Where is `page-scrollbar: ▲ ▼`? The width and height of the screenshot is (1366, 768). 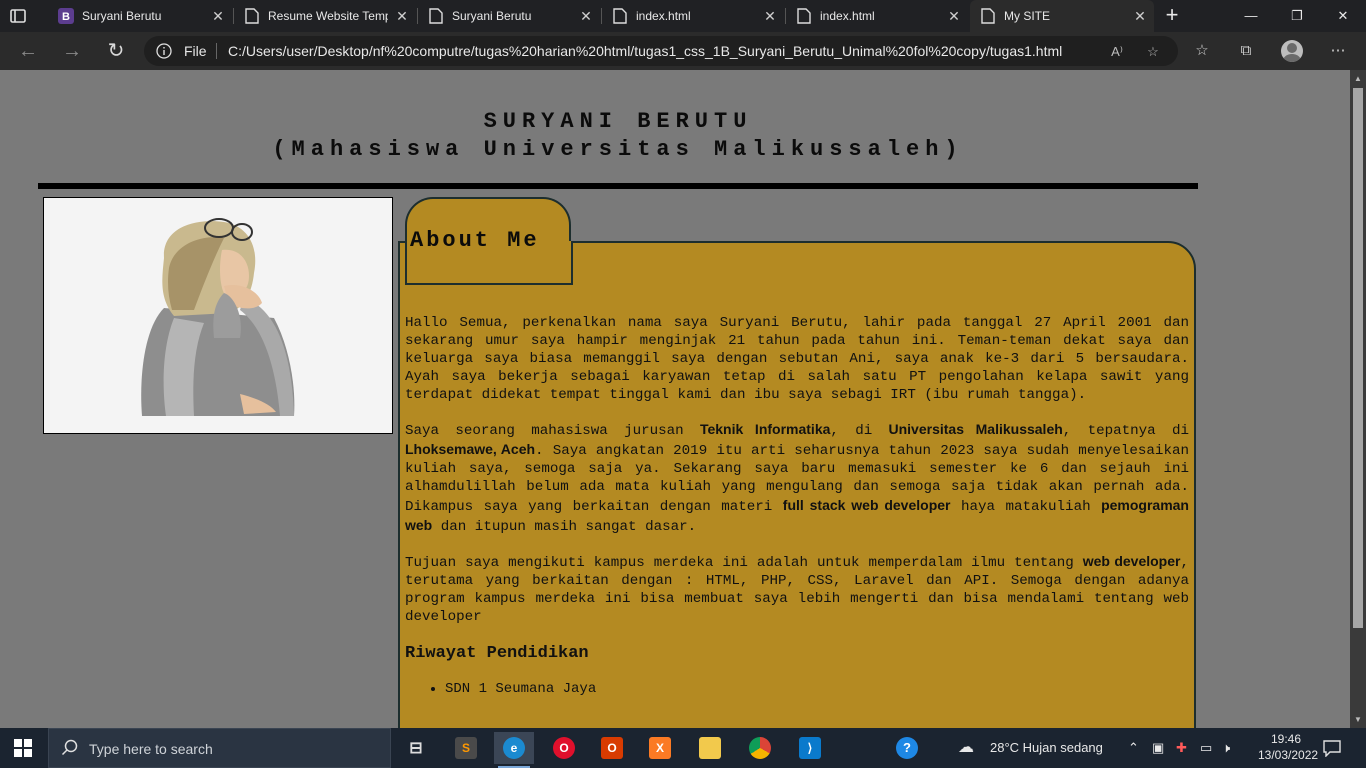 page-scrollbar: ▲ ▼ is located at coordinates (1358, 399).